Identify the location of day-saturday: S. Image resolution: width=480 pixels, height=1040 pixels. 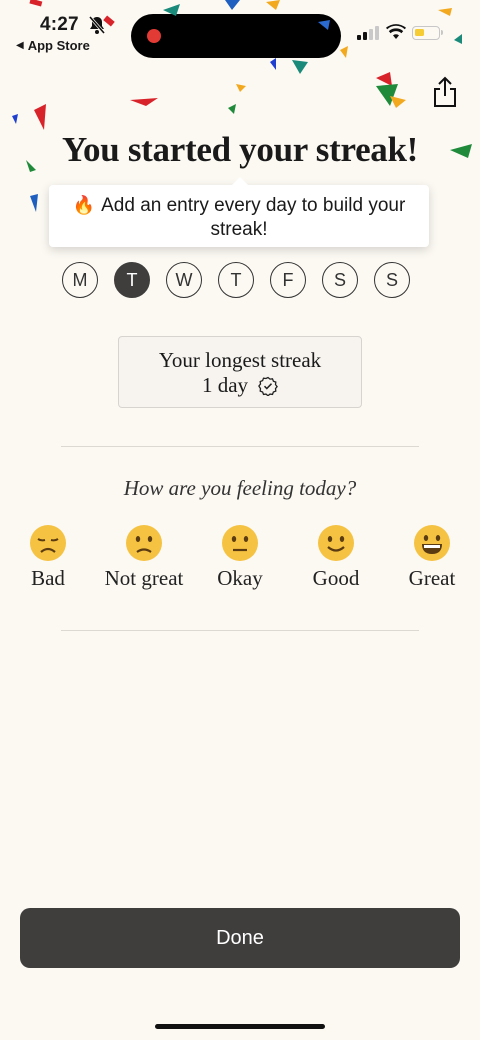
(340, 280).